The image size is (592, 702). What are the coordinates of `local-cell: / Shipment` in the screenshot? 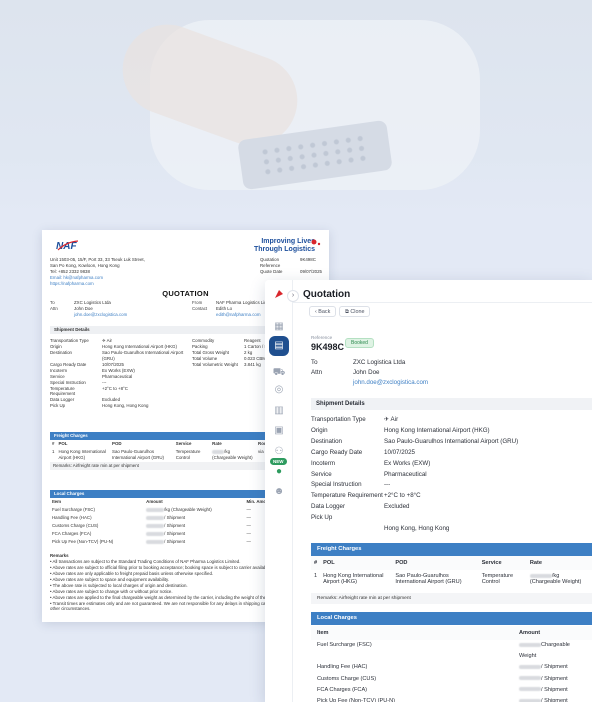 It's located at (194, 534).